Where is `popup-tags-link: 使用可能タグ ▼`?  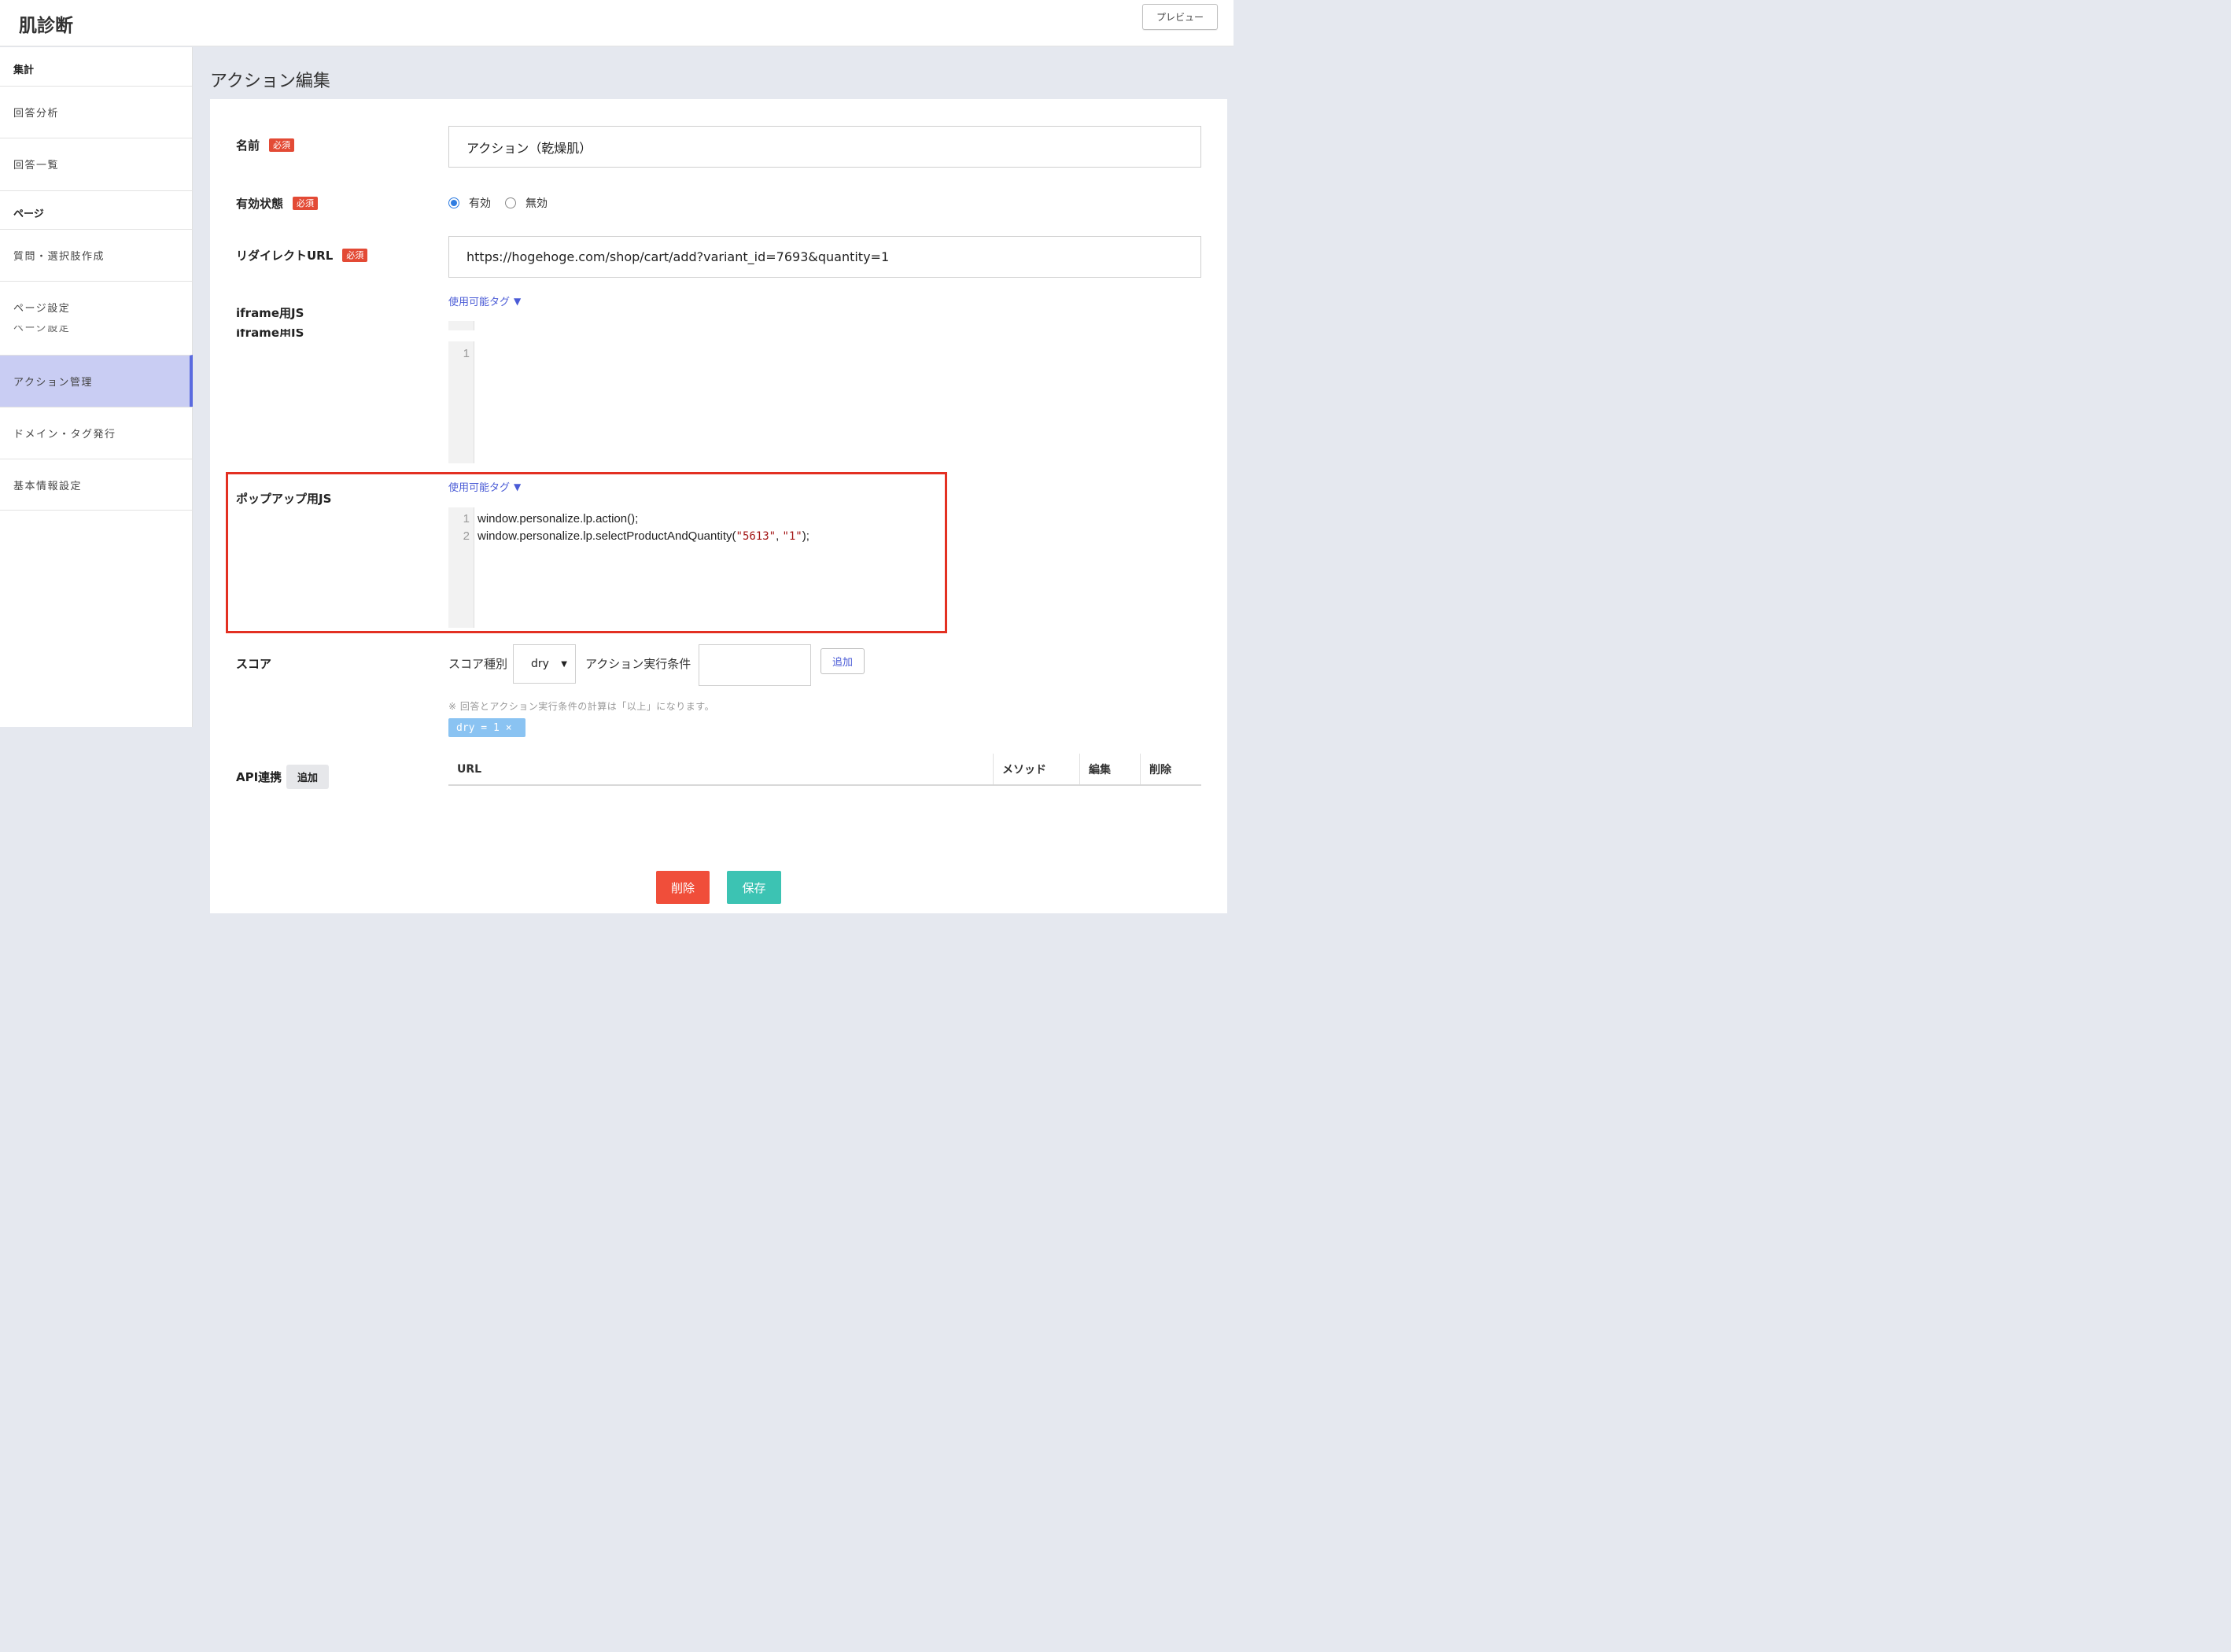 popup-tags-link: 使用可能タグ ▼ is located at coordinates (485, 487).